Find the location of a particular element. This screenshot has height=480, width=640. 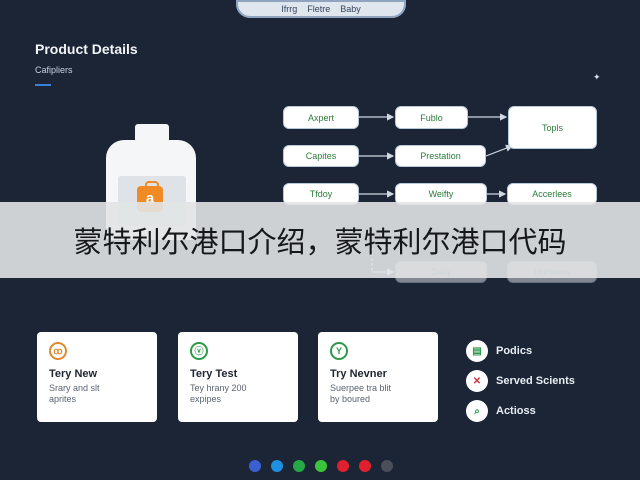

banner-text: 蒙特利尔港口介绍，蒙特利尔港口代码 is located at coordinates (320, 242).